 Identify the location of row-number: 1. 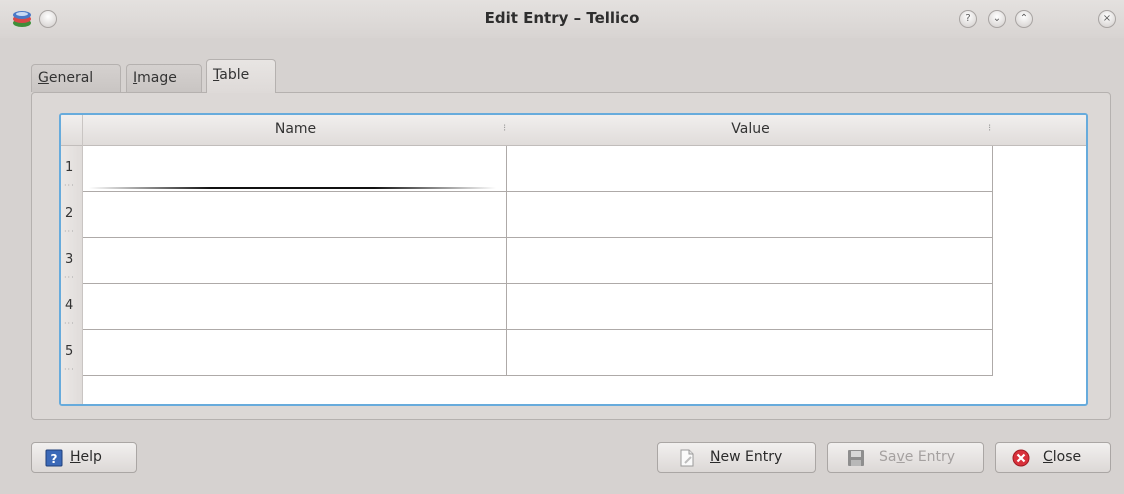
(69, 167).